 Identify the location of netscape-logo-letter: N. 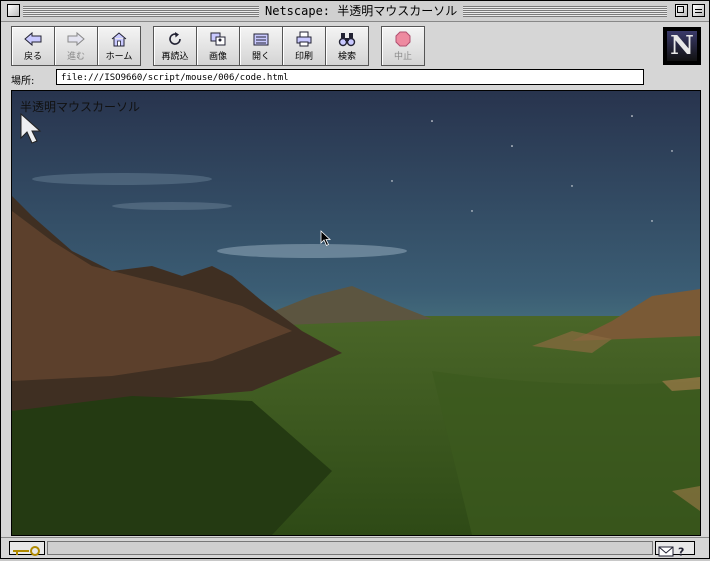
(682, 46).